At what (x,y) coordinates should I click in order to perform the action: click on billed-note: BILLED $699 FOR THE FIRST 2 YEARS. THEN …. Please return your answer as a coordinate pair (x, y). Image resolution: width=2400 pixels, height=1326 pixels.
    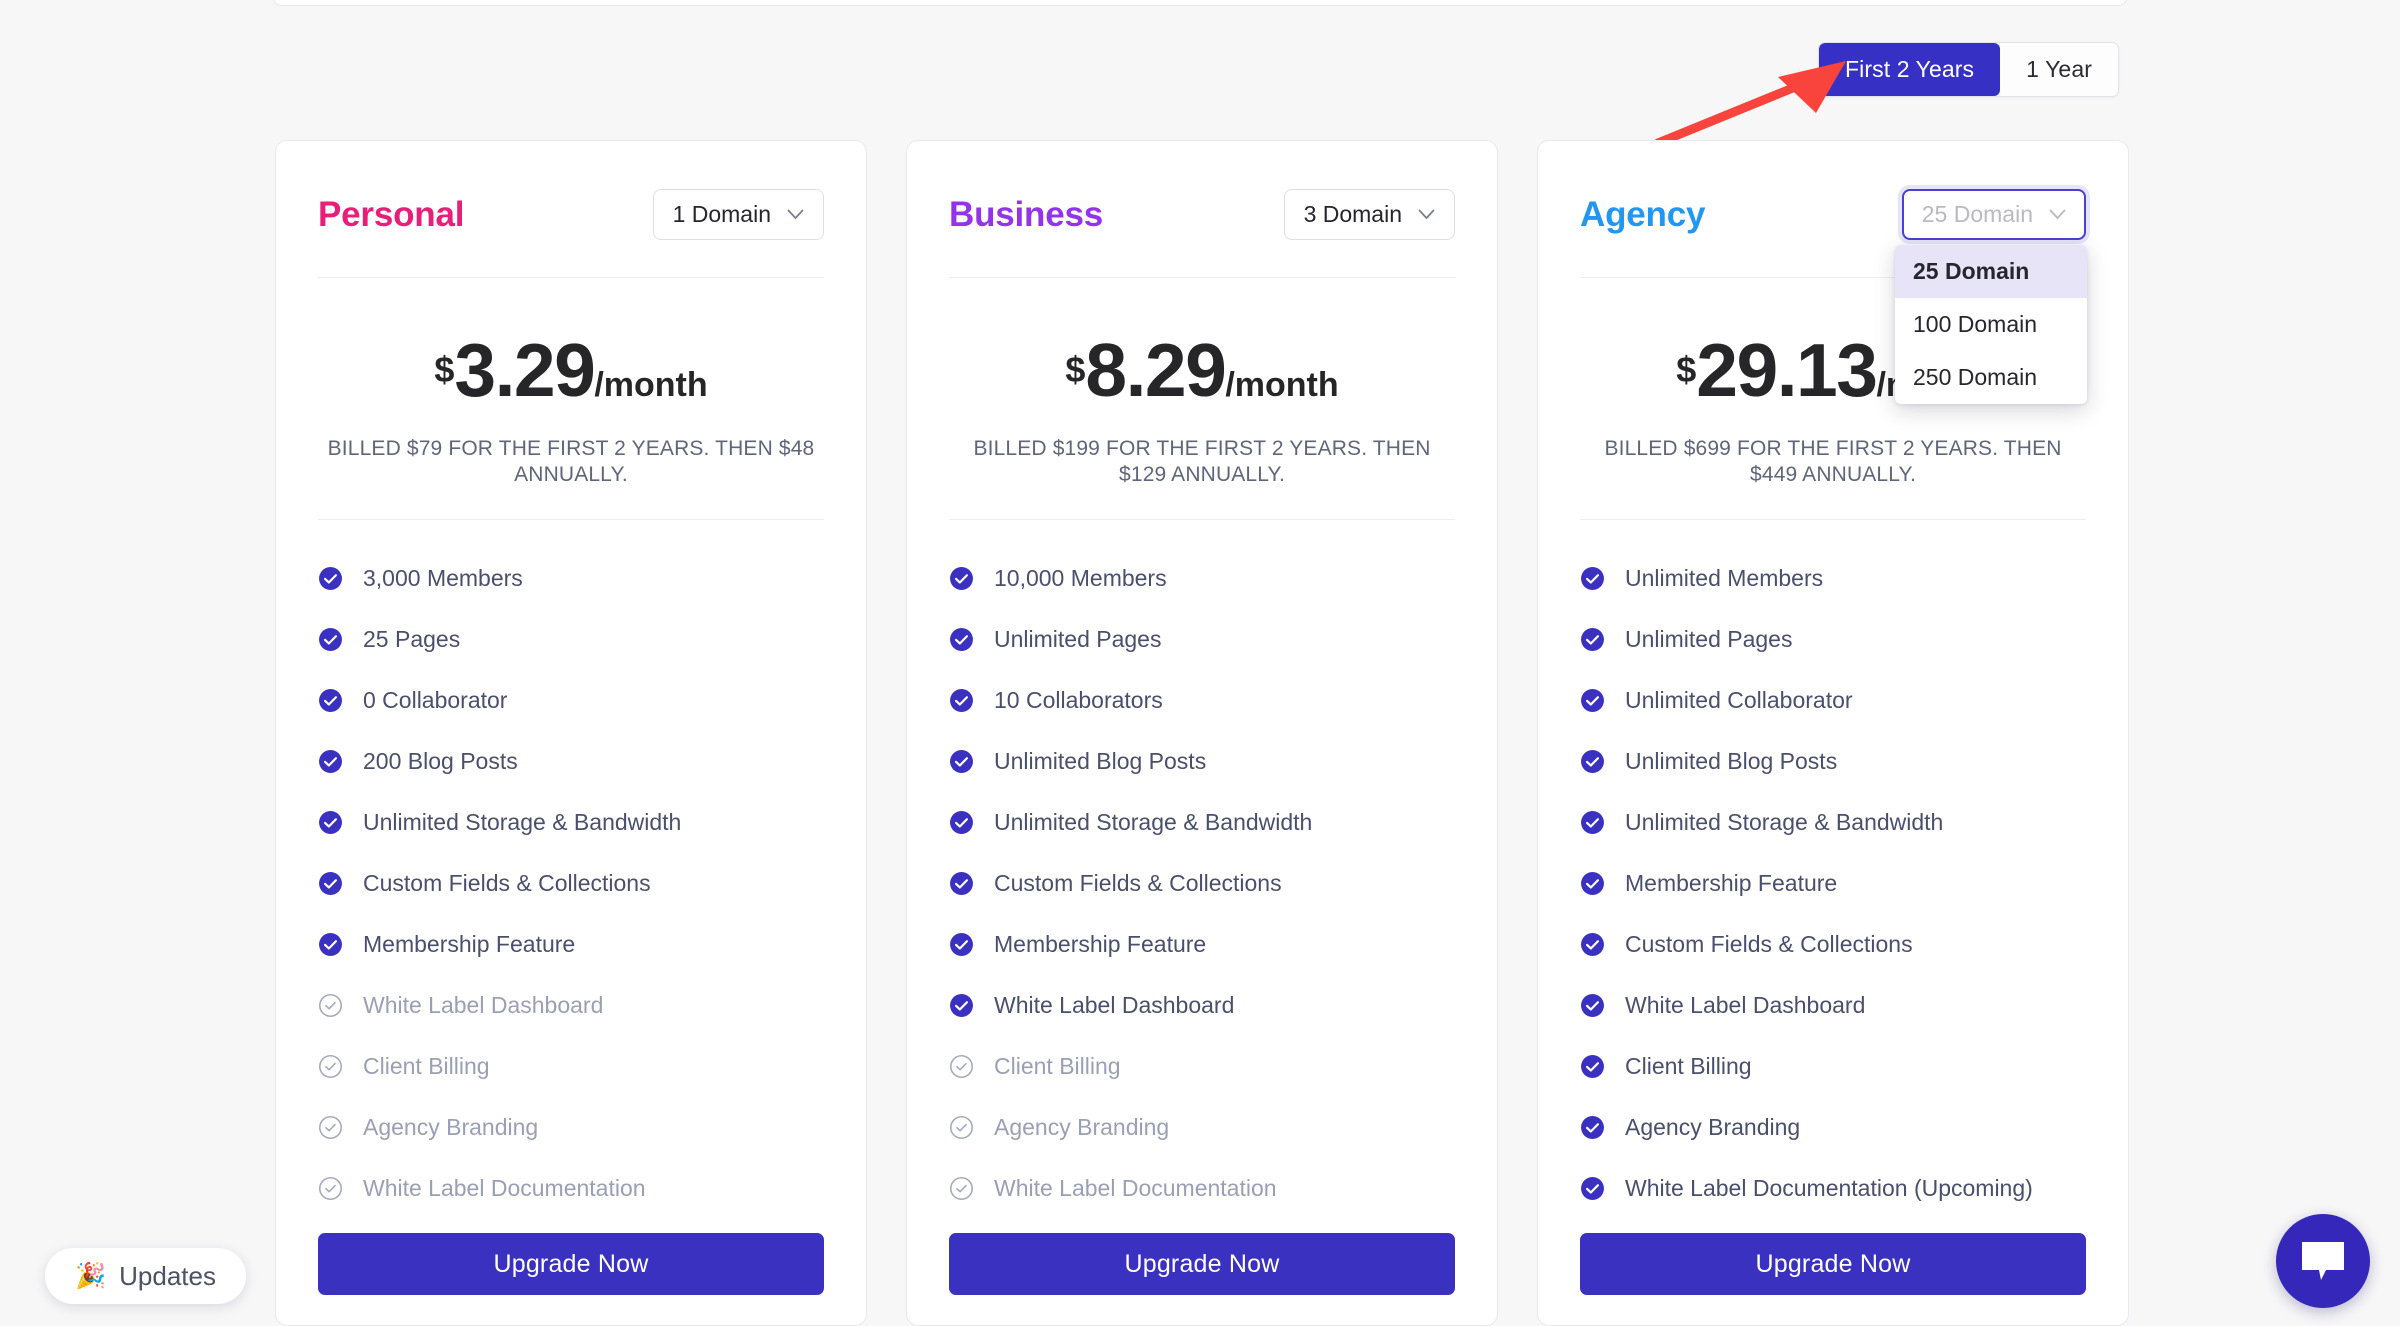
    Looking at the image, I should click on (1833, 462).